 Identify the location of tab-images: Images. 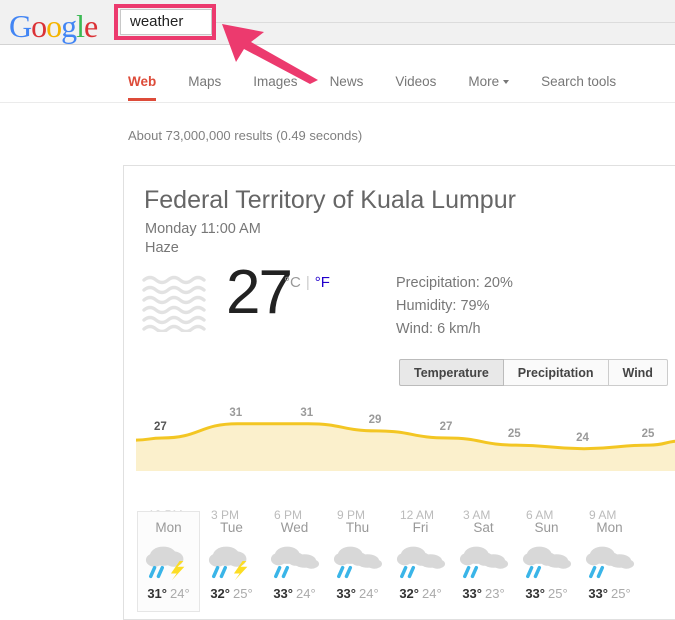
(275, 73).